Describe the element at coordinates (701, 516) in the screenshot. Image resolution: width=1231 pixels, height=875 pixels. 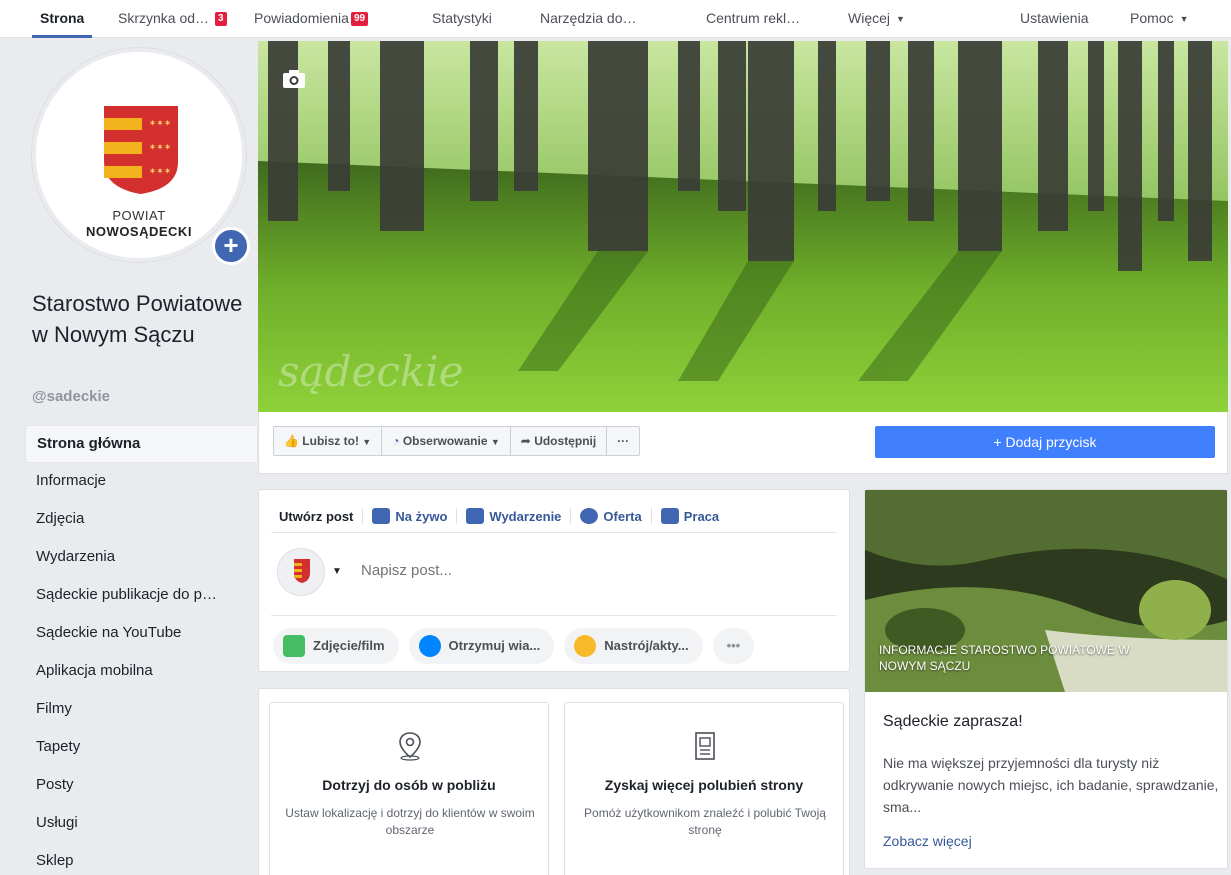
I see `tab-job-label: Praca` at that location.